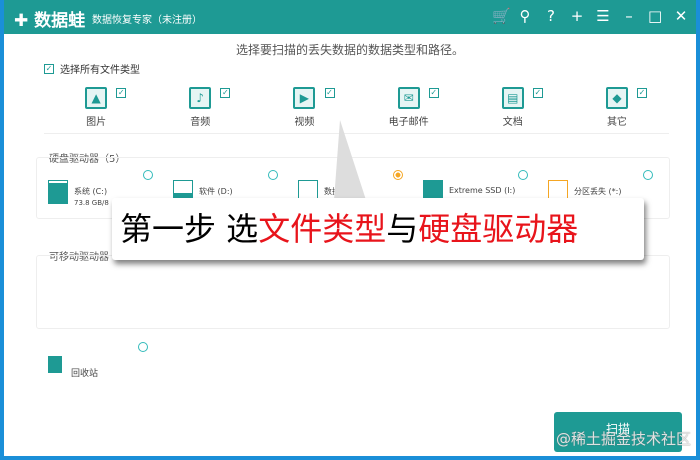 This screenshot has width=700, height=460. What do you see at coordinates (100, 70) in the screenshot?
I see `select-all-label: 选择所有文件类型` at bounding box center [100, 70].